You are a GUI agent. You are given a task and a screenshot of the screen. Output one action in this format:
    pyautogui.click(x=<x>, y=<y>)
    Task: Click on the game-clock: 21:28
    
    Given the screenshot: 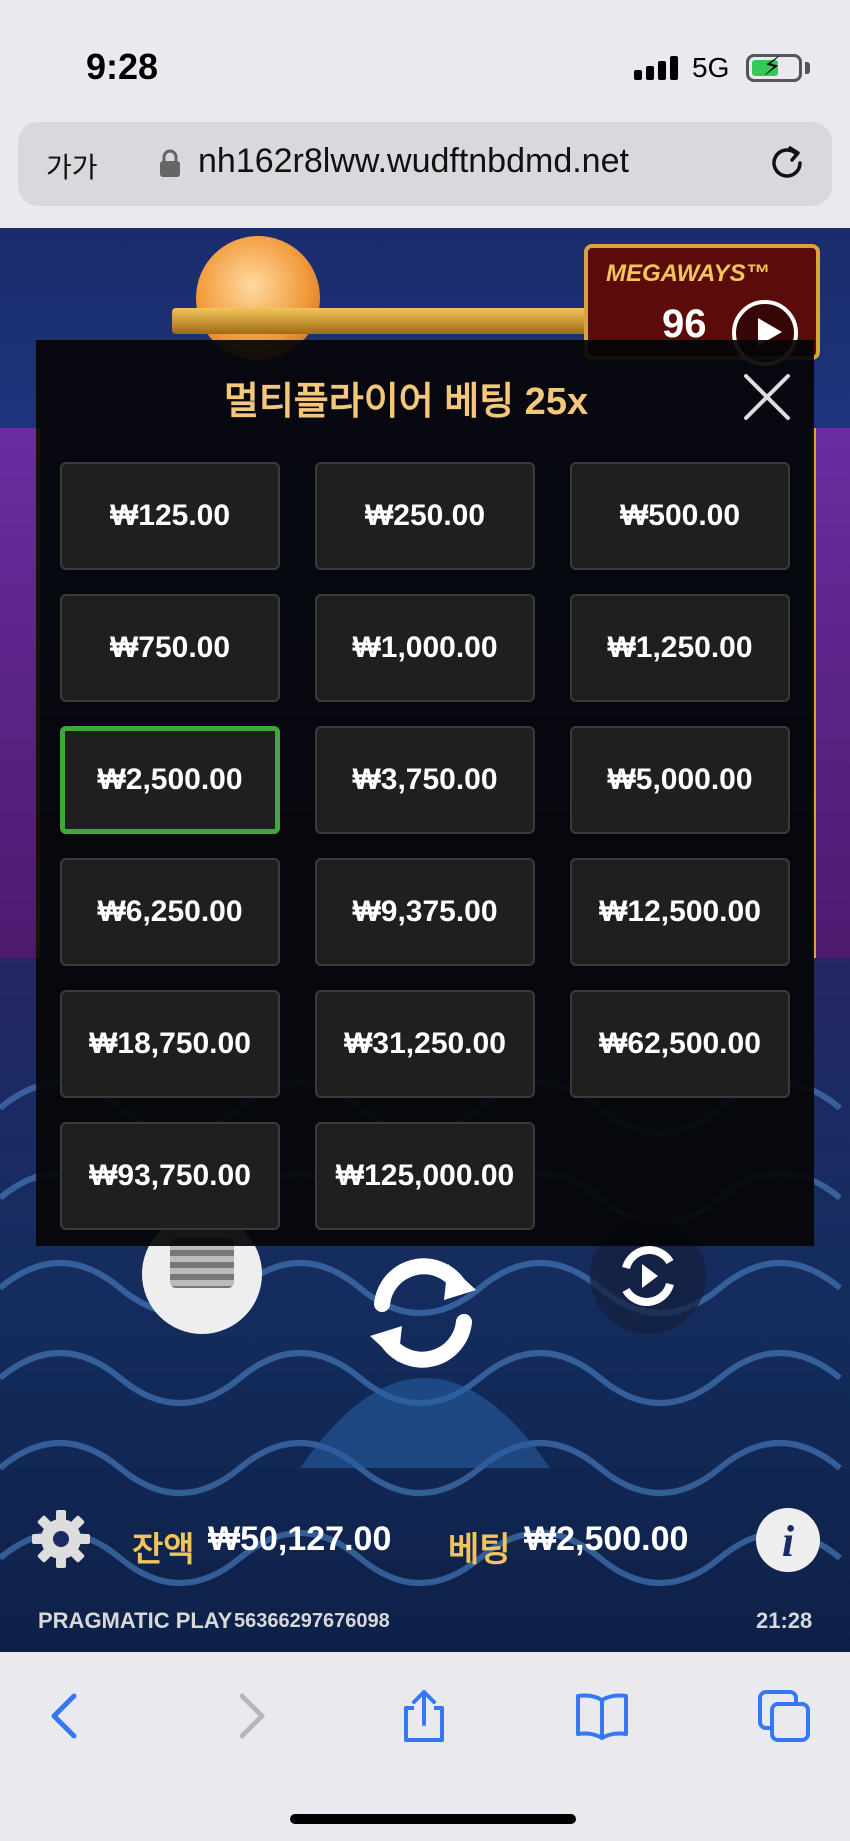 What is the action you would take?
    pyautogui.click(x=784, y=1620)
    